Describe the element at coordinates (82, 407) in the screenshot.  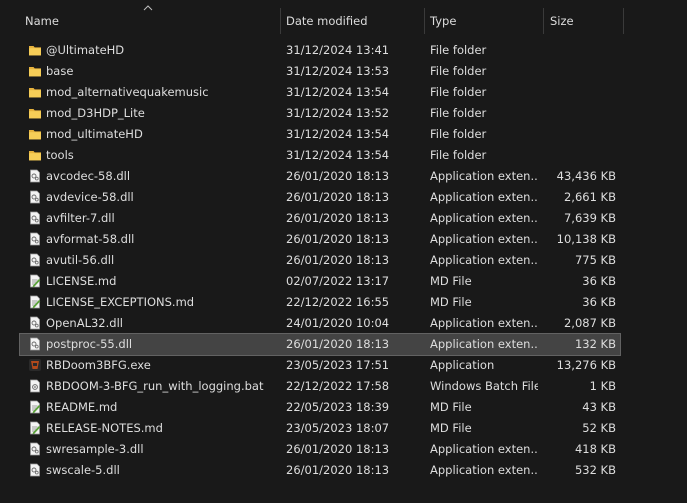
I see `file-name: README.md` at that location.